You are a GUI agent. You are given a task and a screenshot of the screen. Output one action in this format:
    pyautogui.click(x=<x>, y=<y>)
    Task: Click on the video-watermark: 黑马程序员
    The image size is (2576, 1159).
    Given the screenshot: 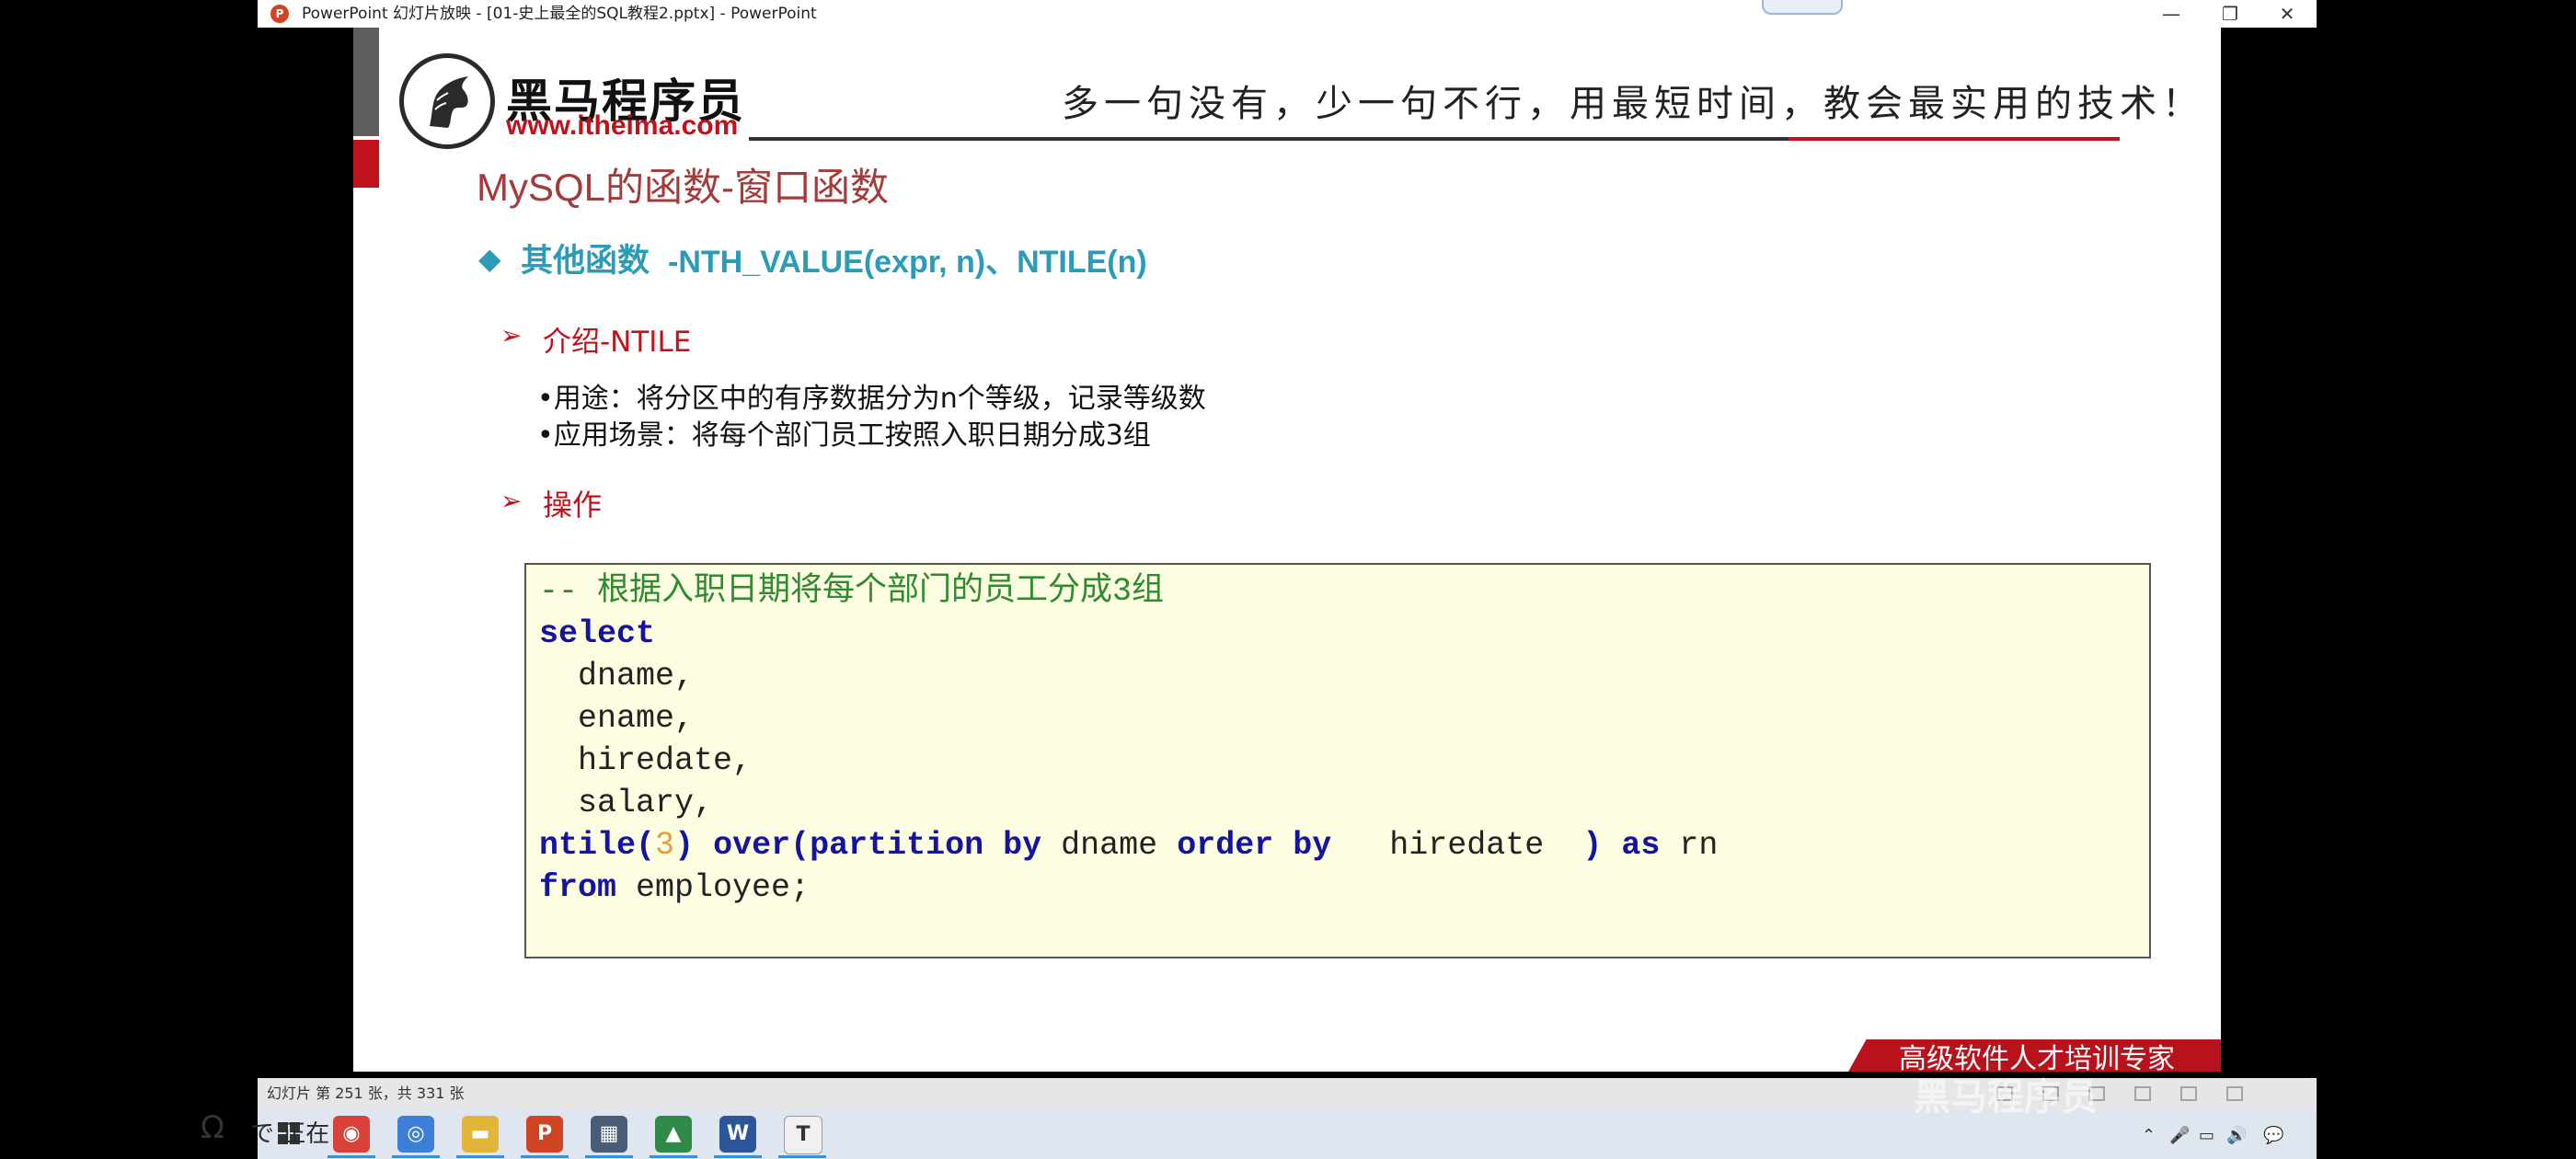 What is the action you would take?
    pyautogui.click(x=2006, y=1097)
    